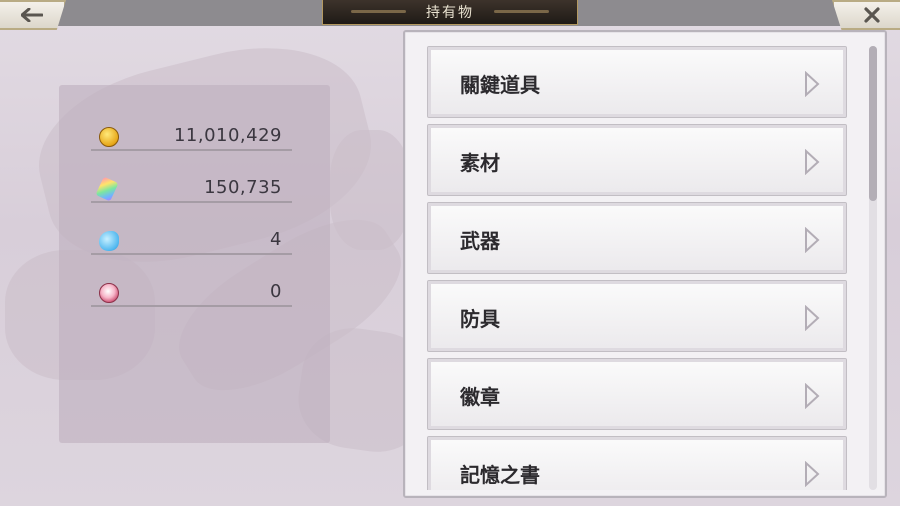 The image size is (900, 506). Describe the element at coordinates (109, 293) in the screenshot. I see `pink-orb-icon` at that location.